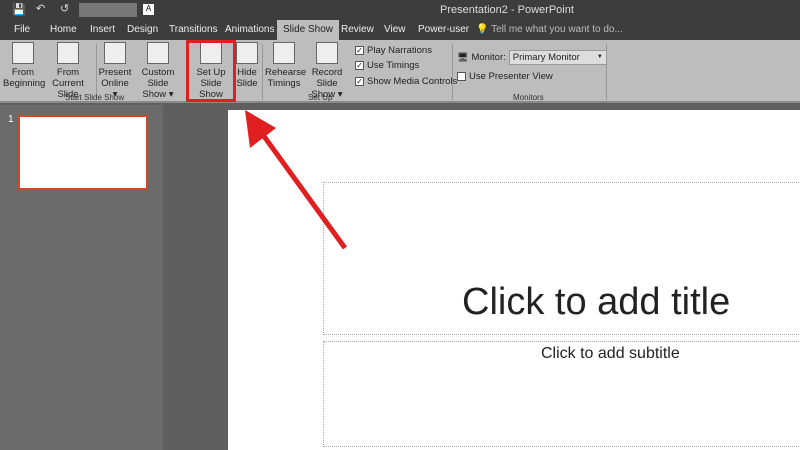  Describe the element at coordinates (296, 180) in the screenshot. I see `red-arrow-annotation` at that location.